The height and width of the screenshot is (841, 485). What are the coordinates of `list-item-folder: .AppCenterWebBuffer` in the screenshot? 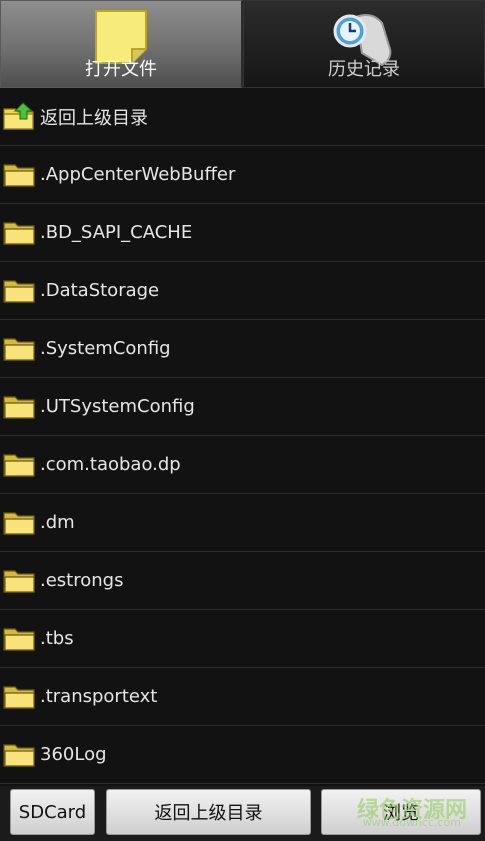 It's located at (242, 175).